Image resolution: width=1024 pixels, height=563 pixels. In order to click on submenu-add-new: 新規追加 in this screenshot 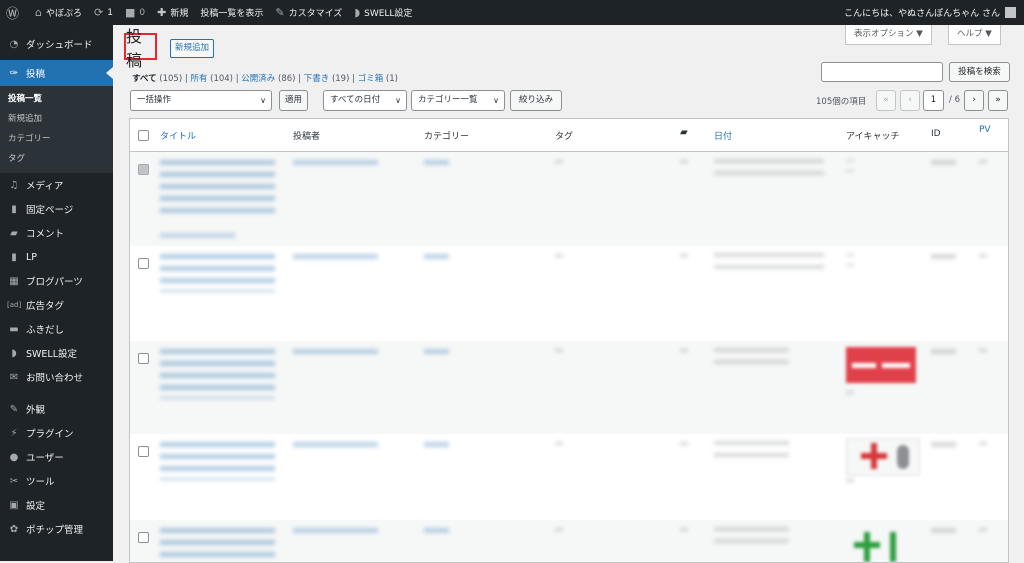, I will do `click(56, 119)`.